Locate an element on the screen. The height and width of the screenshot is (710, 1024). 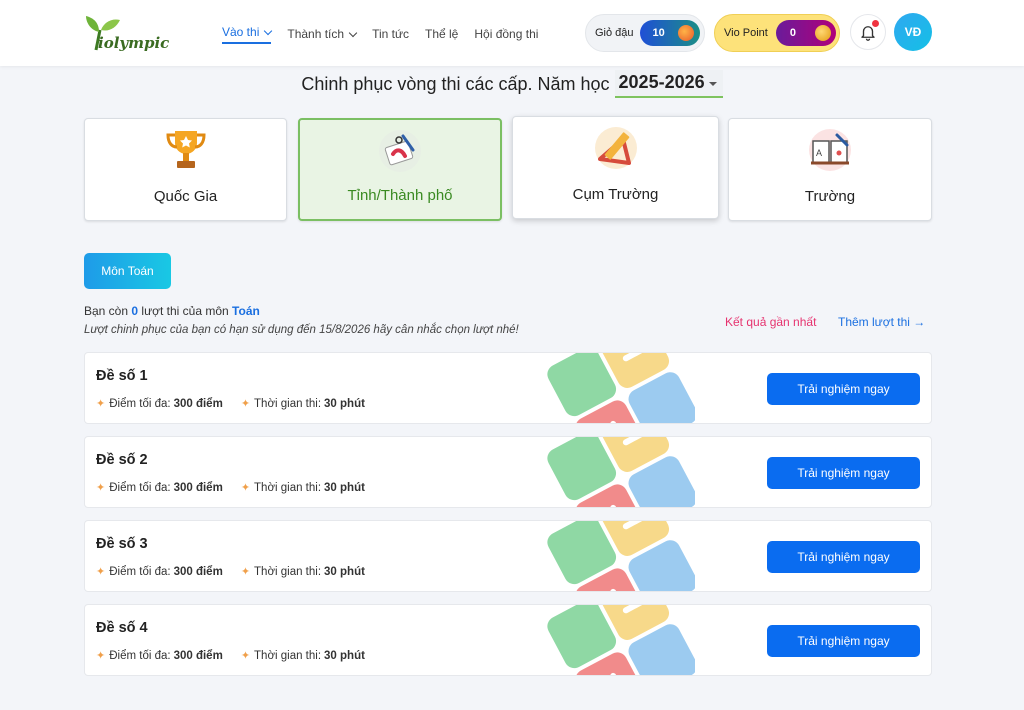
nav-label: Vào thi is located at coordinates (241, 32).